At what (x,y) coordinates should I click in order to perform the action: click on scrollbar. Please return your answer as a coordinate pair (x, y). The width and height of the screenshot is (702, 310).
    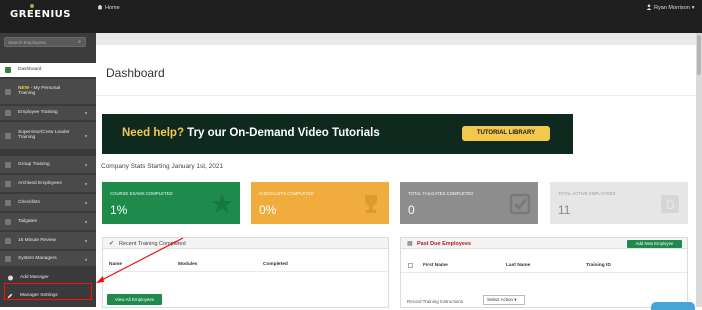
    Looking at the image, I should click on (699, 170).